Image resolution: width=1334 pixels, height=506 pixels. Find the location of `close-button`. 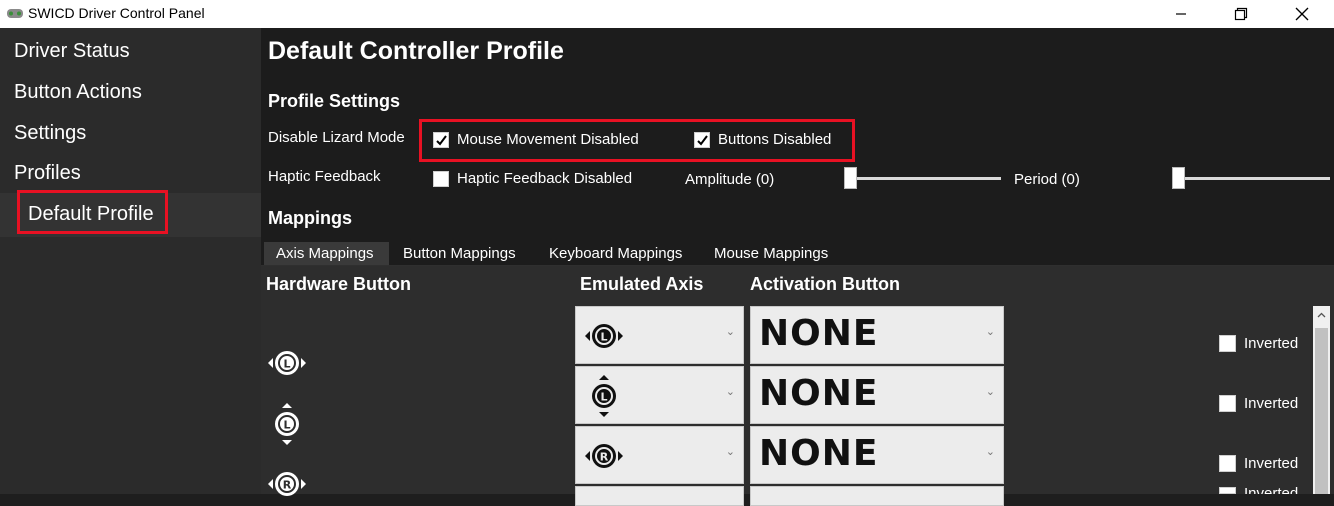

close-button is located at coordinates (1302, 14).